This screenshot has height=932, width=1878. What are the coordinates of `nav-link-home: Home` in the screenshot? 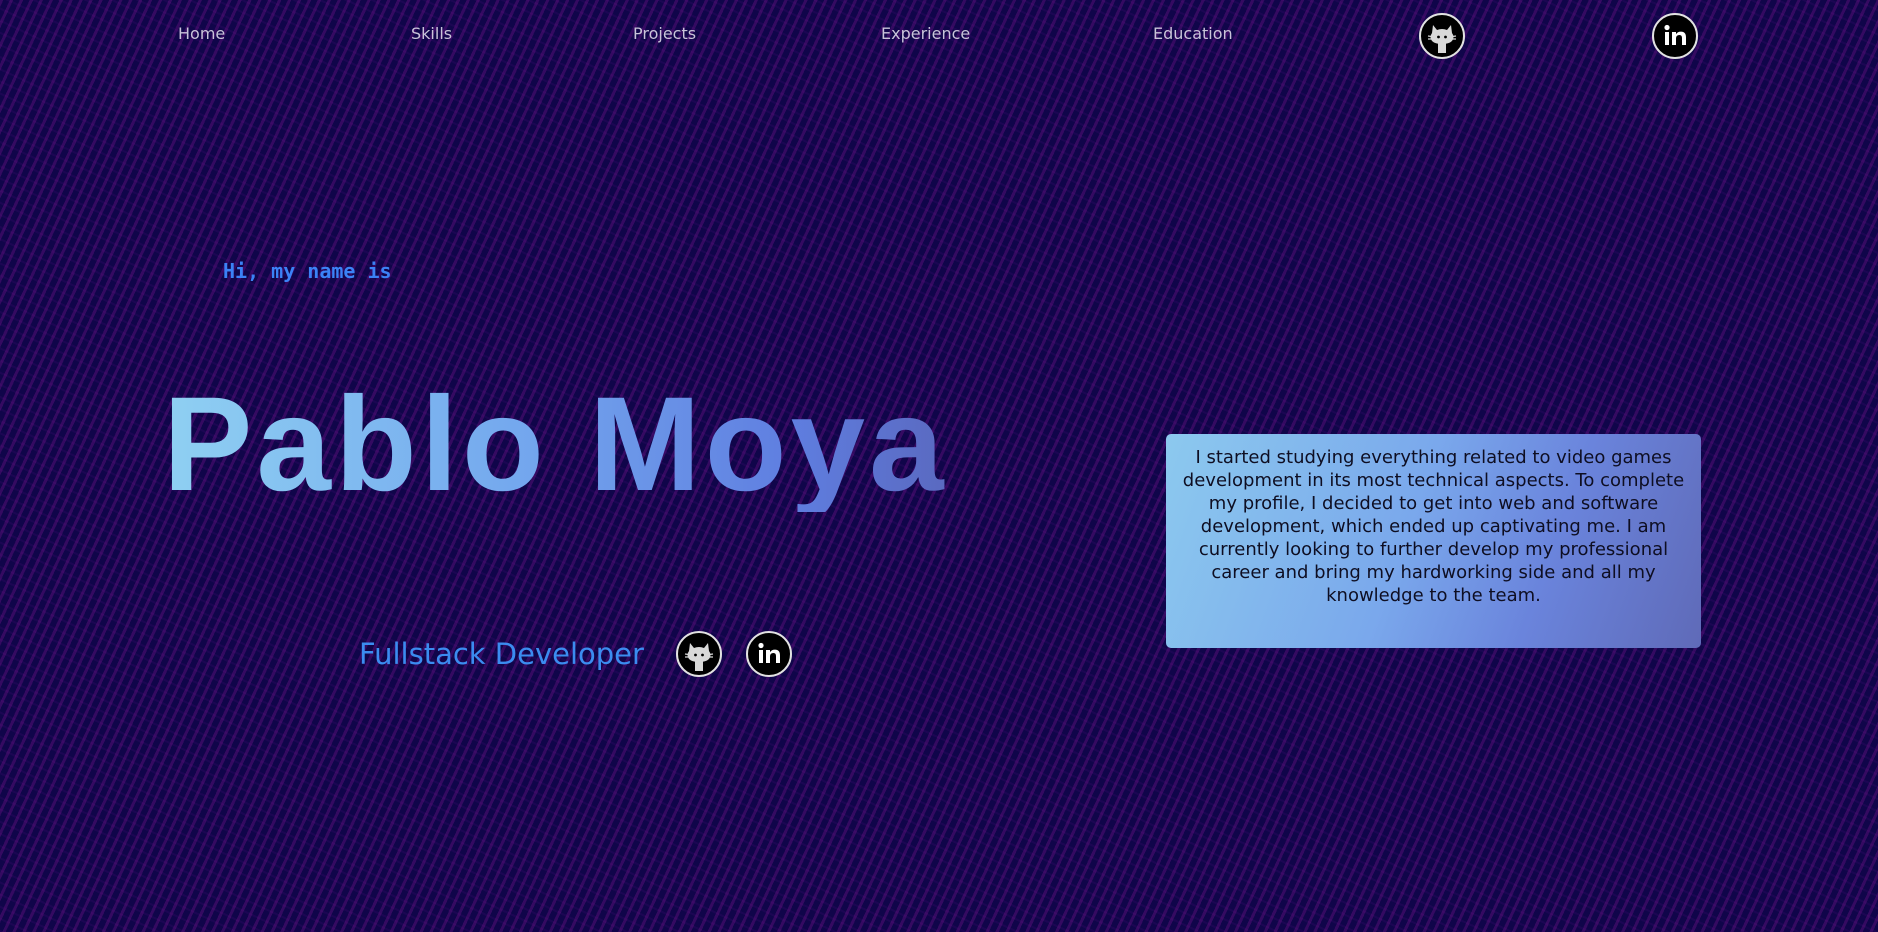 It's located at (201, 33).